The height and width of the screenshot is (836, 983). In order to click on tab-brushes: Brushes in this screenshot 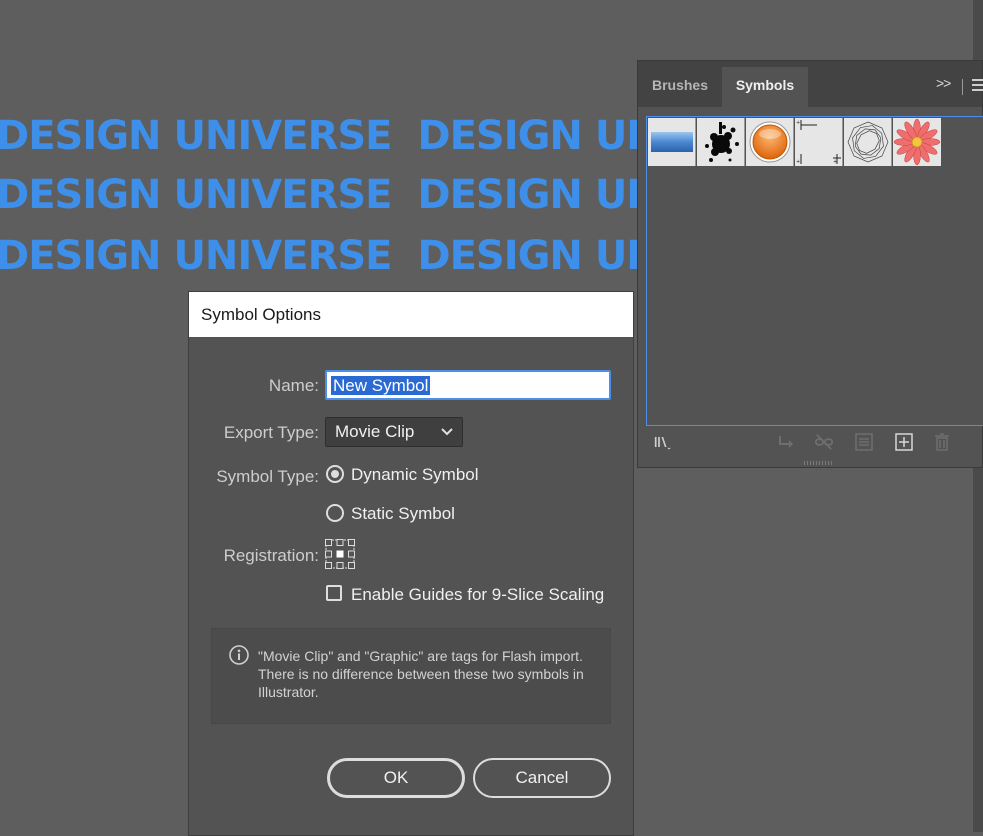, I will do `click(680, 87)`.